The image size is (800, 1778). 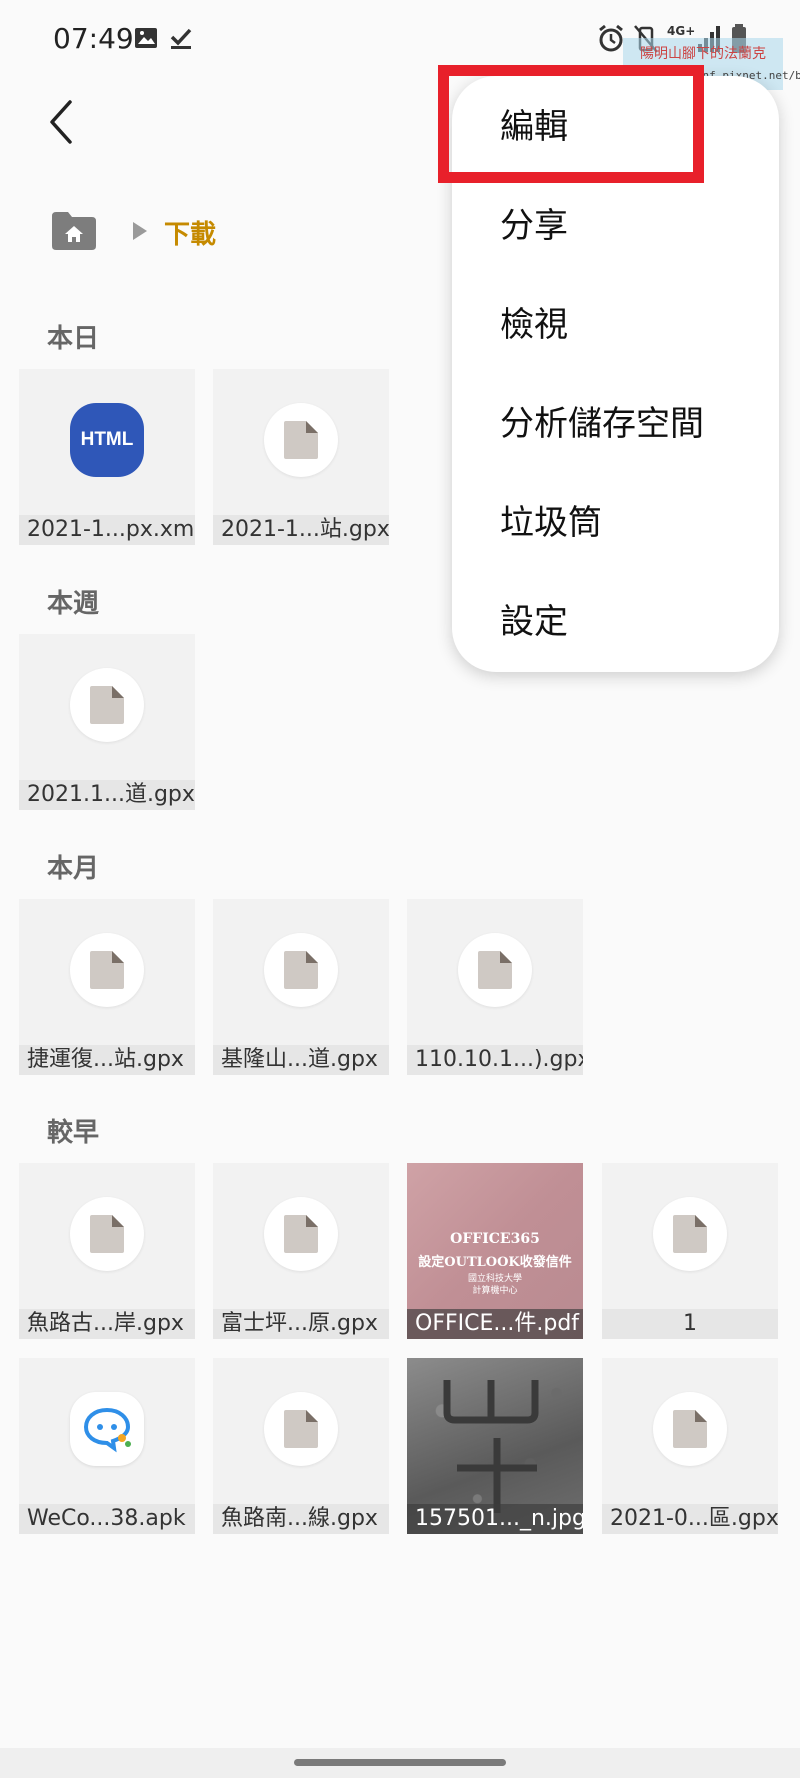 I want to click on home-gesture-handle, so click(x=400, y=1762).